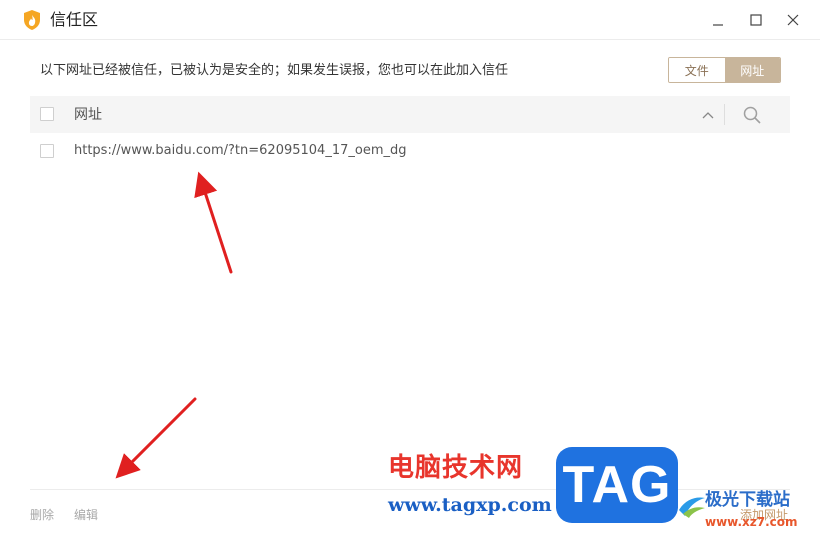 The image size is (820, 540). I want to click on row-checkbox, so click(47, 151).